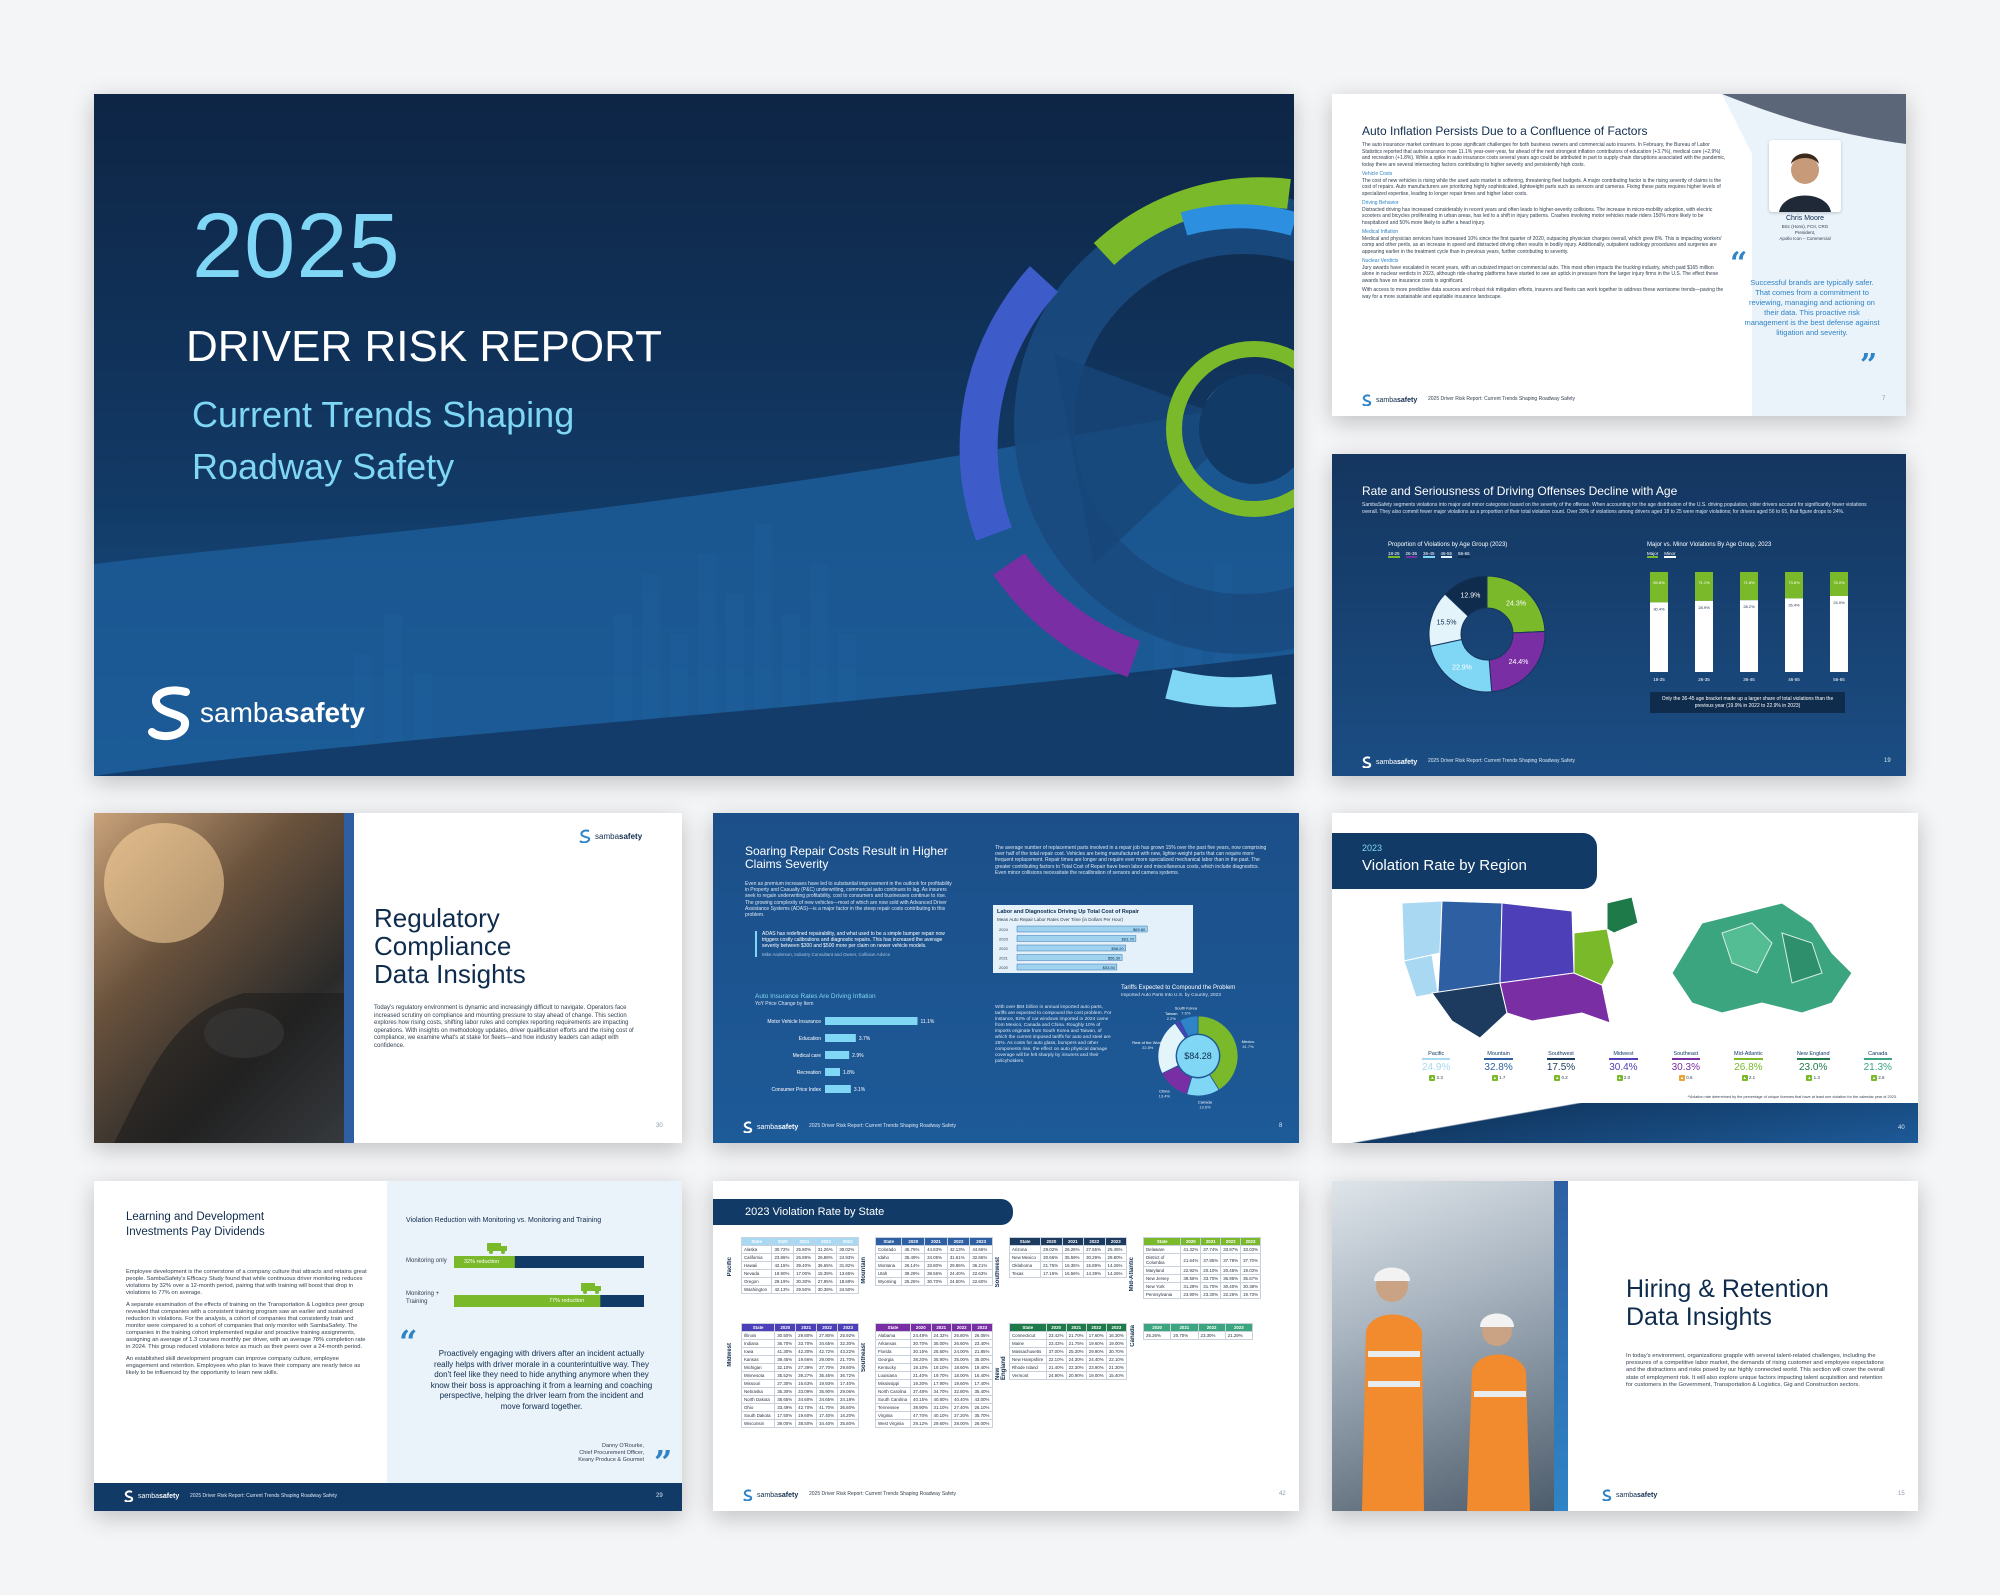 This screenshot has height=1595, width=2000. I want to click on table-row: Florida 30.15% 25.60% 24.00% 21.85%, so click(933, 1351).